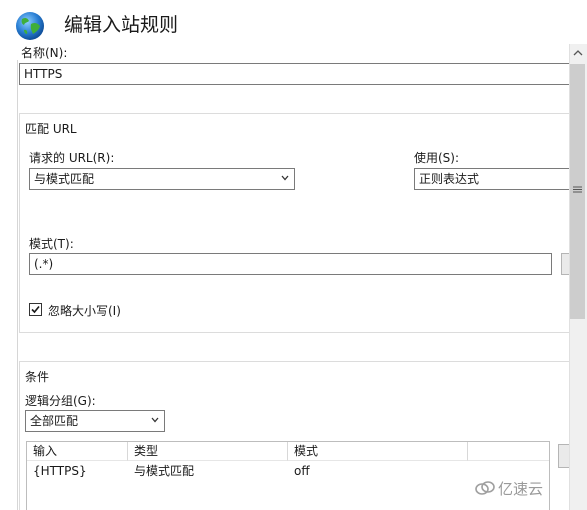 This screenshot has height=510, width=587. Describe the element at coordinates (290, 264) in the screenshot. I see `pattern-input: (.*)` at that location.